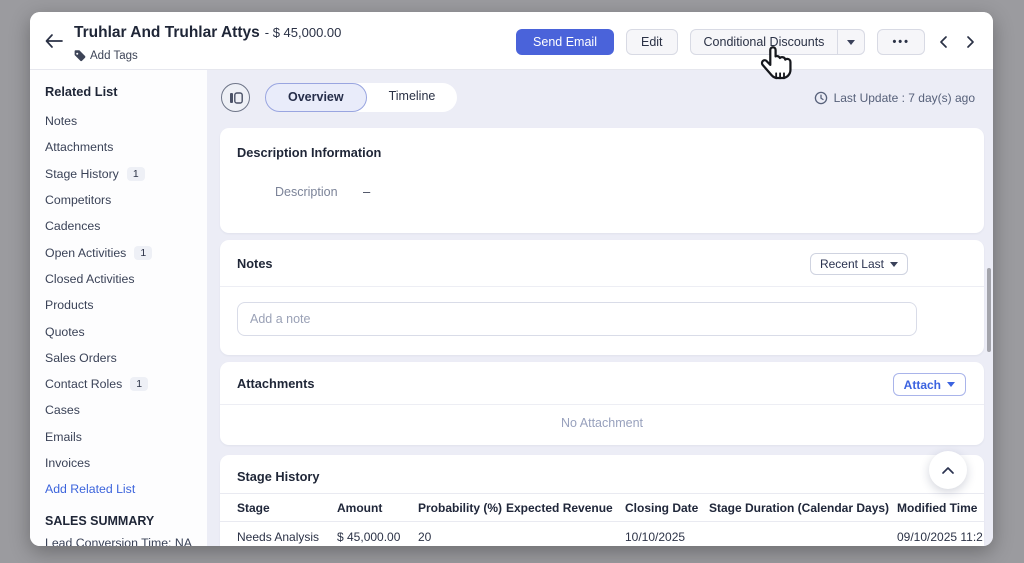  Describe the element at coordinates (121, 147) in the screenshot. I see `sidebar-item-attachments: Attachments` at that location.